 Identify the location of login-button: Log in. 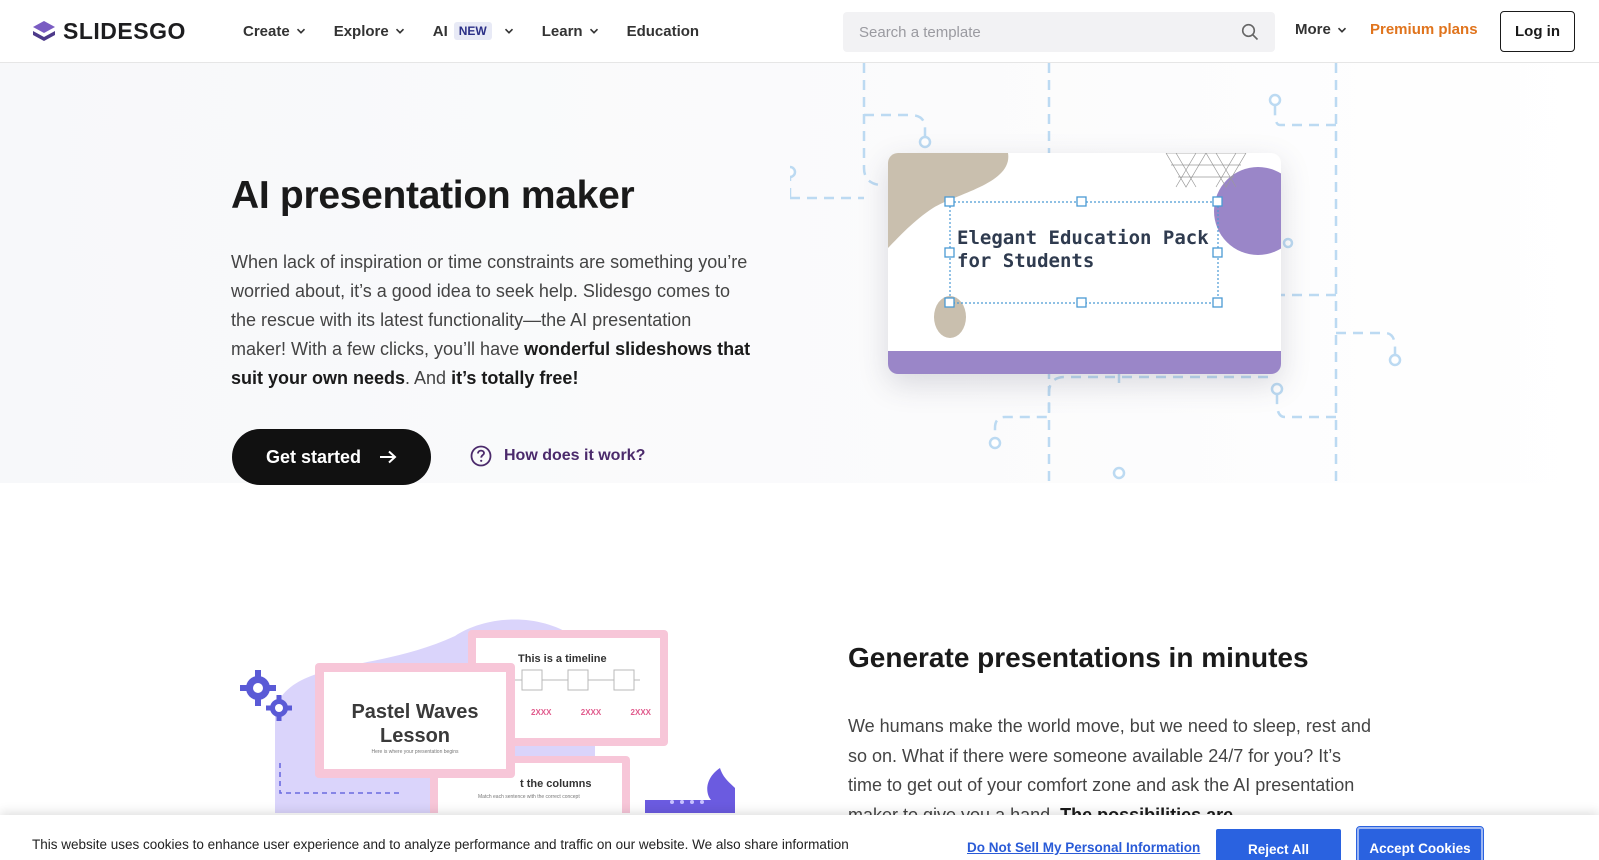
(1537, 31).